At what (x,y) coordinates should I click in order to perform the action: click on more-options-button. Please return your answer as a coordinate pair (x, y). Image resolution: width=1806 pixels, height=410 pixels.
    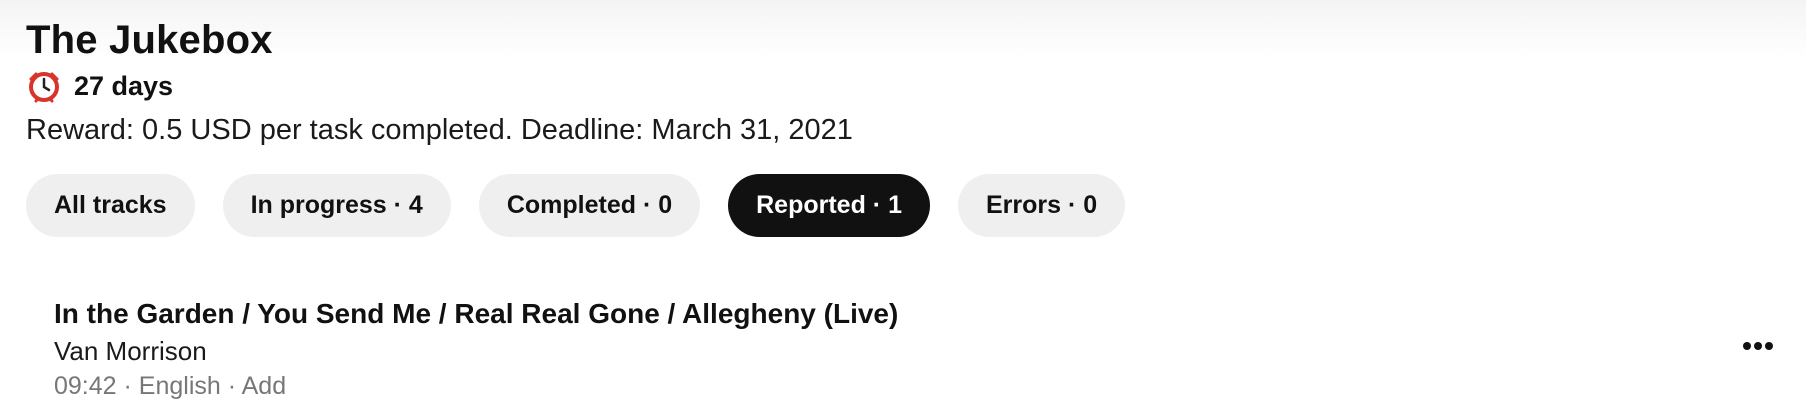
    Looking at the image, I should click on (1758, 347).